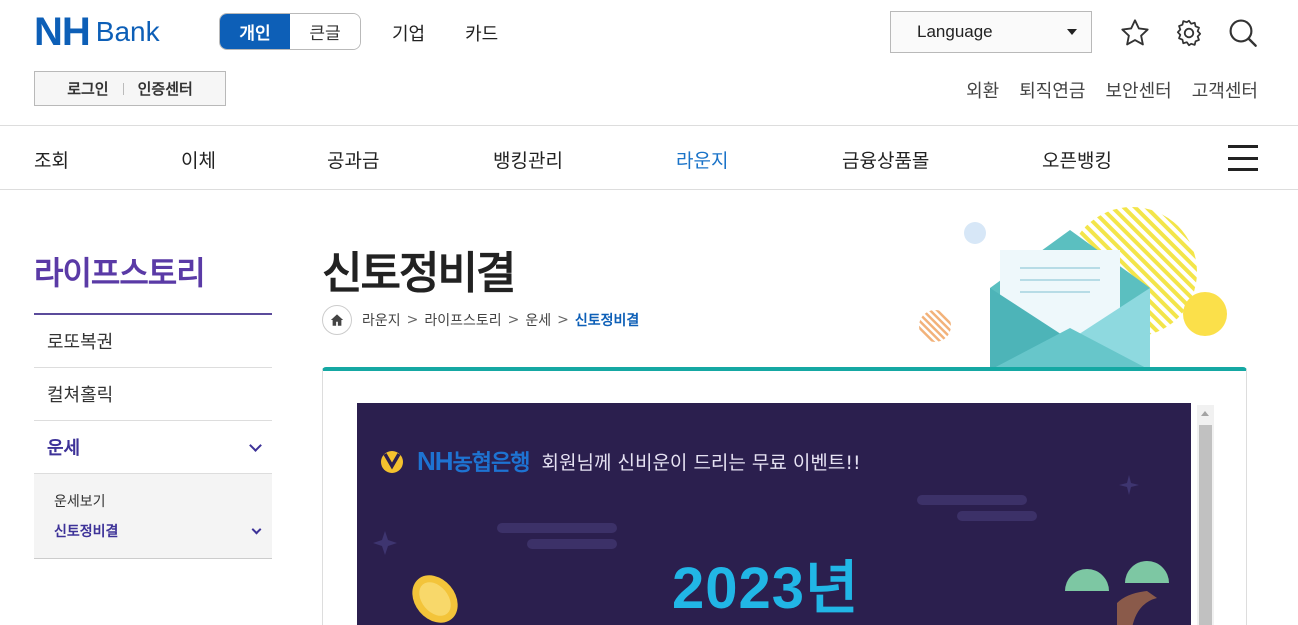 The image size is (1298, 625). Describe the element at coordinates (392, 462) in the screenshot. I see `nh-bank-emblem-icon` at that location.